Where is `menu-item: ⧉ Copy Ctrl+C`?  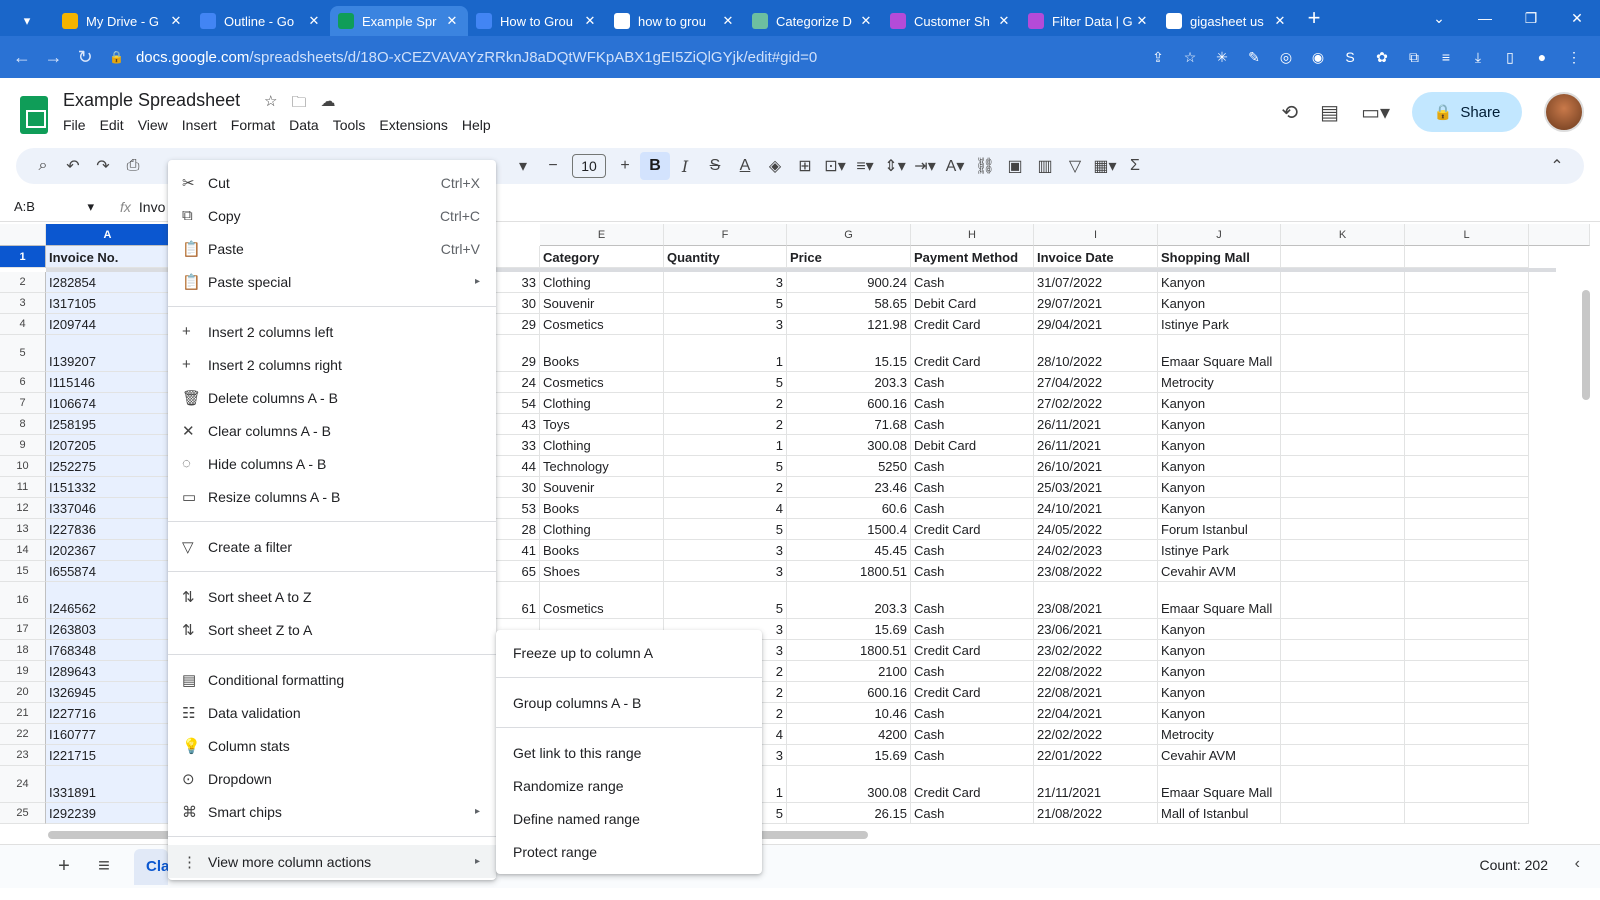
menu-item: ⧉ Copy Ctrl+C is located at coordinates (332, 215).